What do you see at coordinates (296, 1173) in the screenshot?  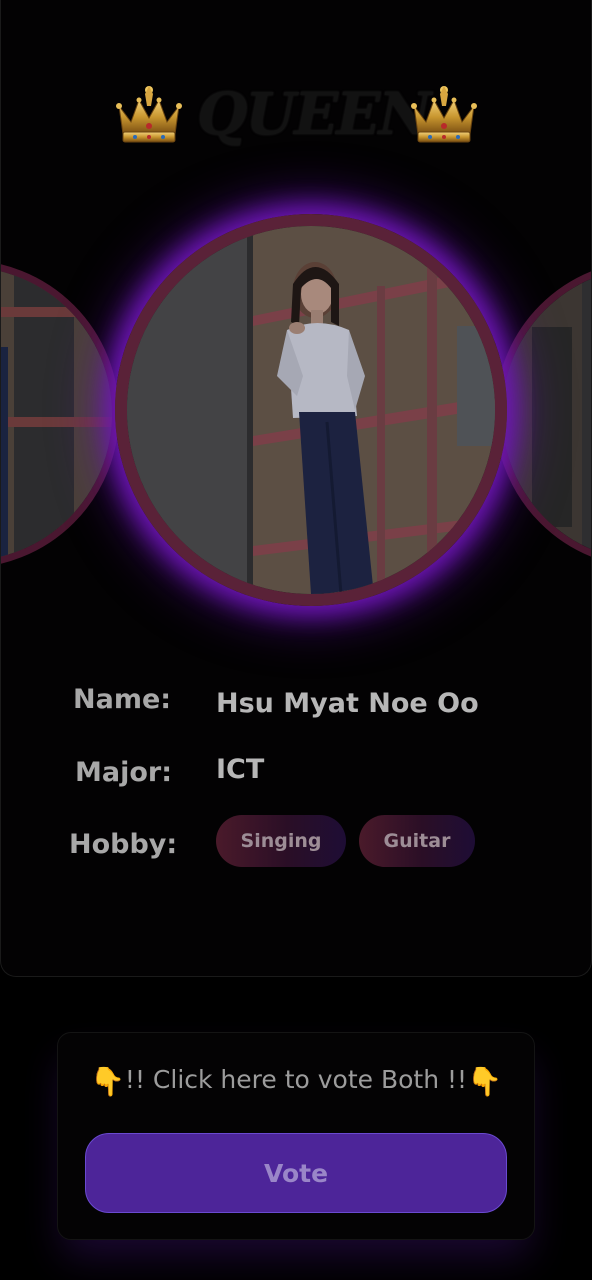 I see `vote-button: Vote` at bounding box center [296, 1173].